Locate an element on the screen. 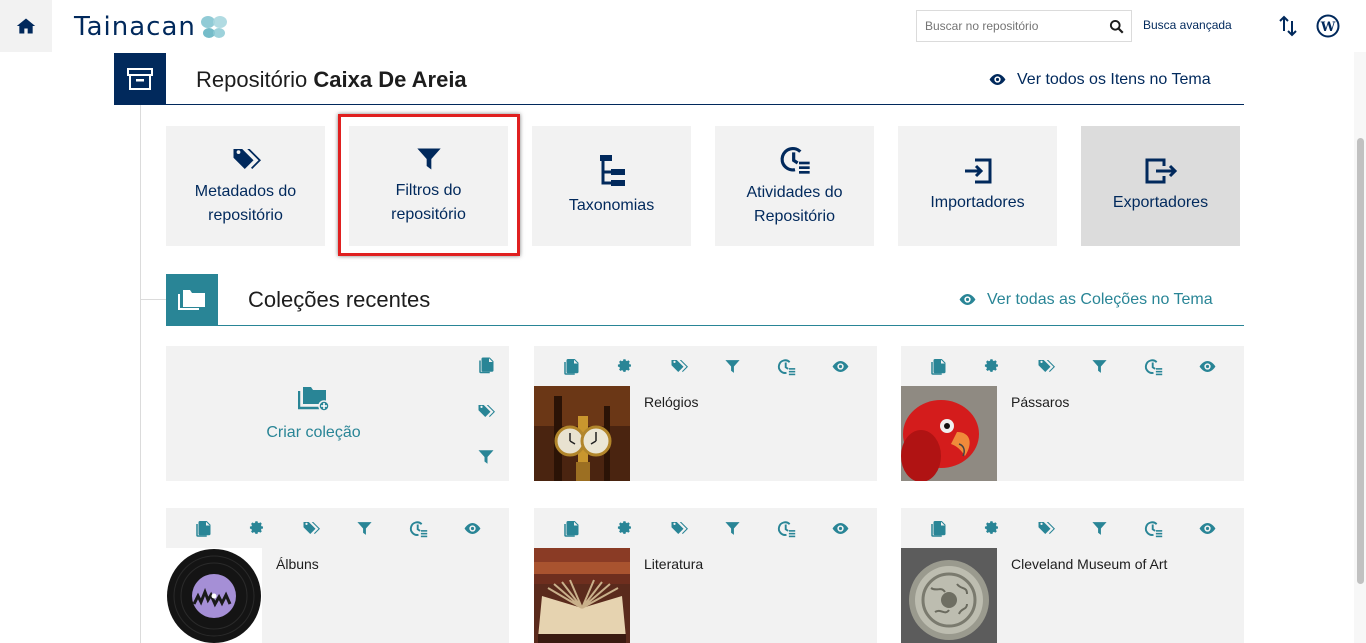 The image size is (1366, 643). page-scrollbar is located at coordinates (1360, 347).